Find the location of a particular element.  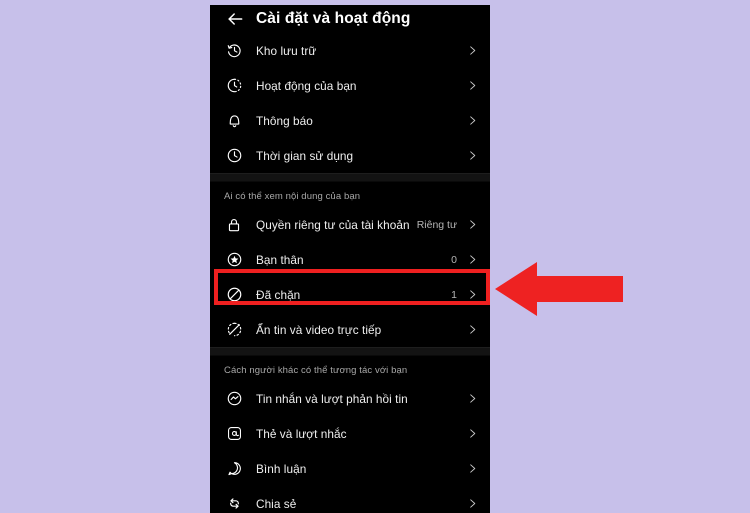

archive-clock-icon is located at coordinates (234, 51).